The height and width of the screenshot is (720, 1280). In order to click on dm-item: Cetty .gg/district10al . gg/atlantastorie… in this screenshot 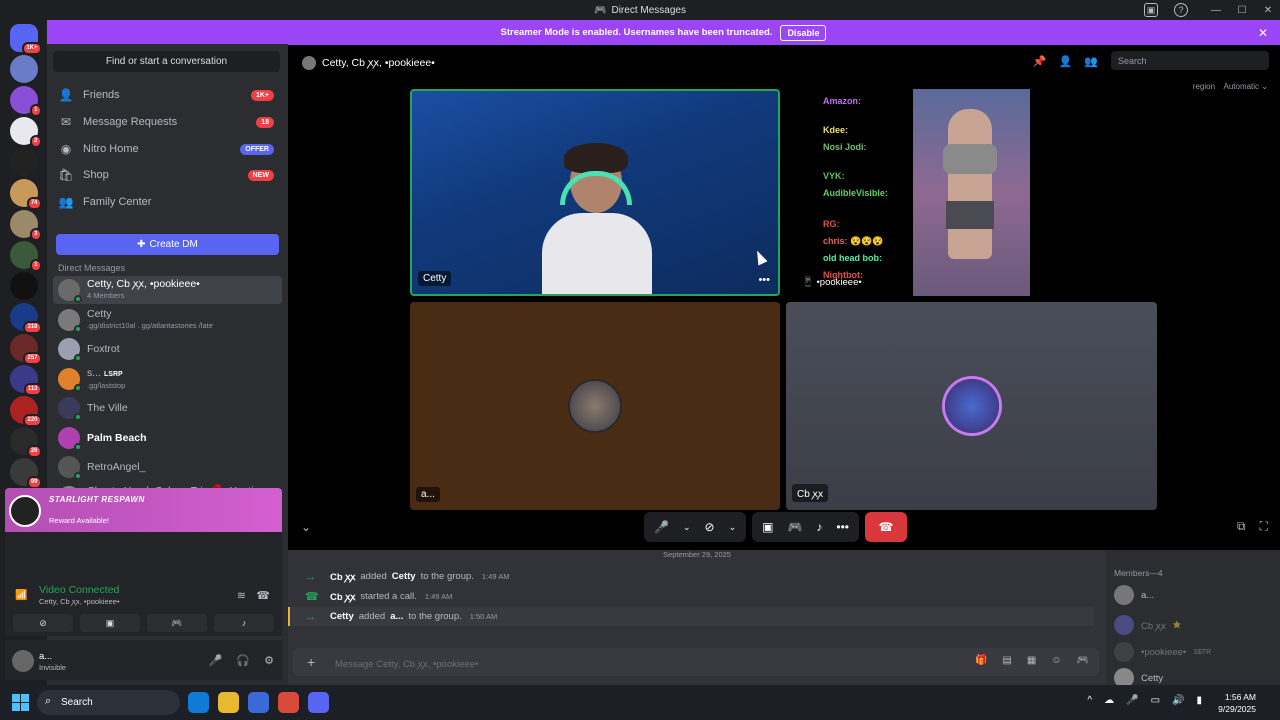, I will do `click(167, 320)`.